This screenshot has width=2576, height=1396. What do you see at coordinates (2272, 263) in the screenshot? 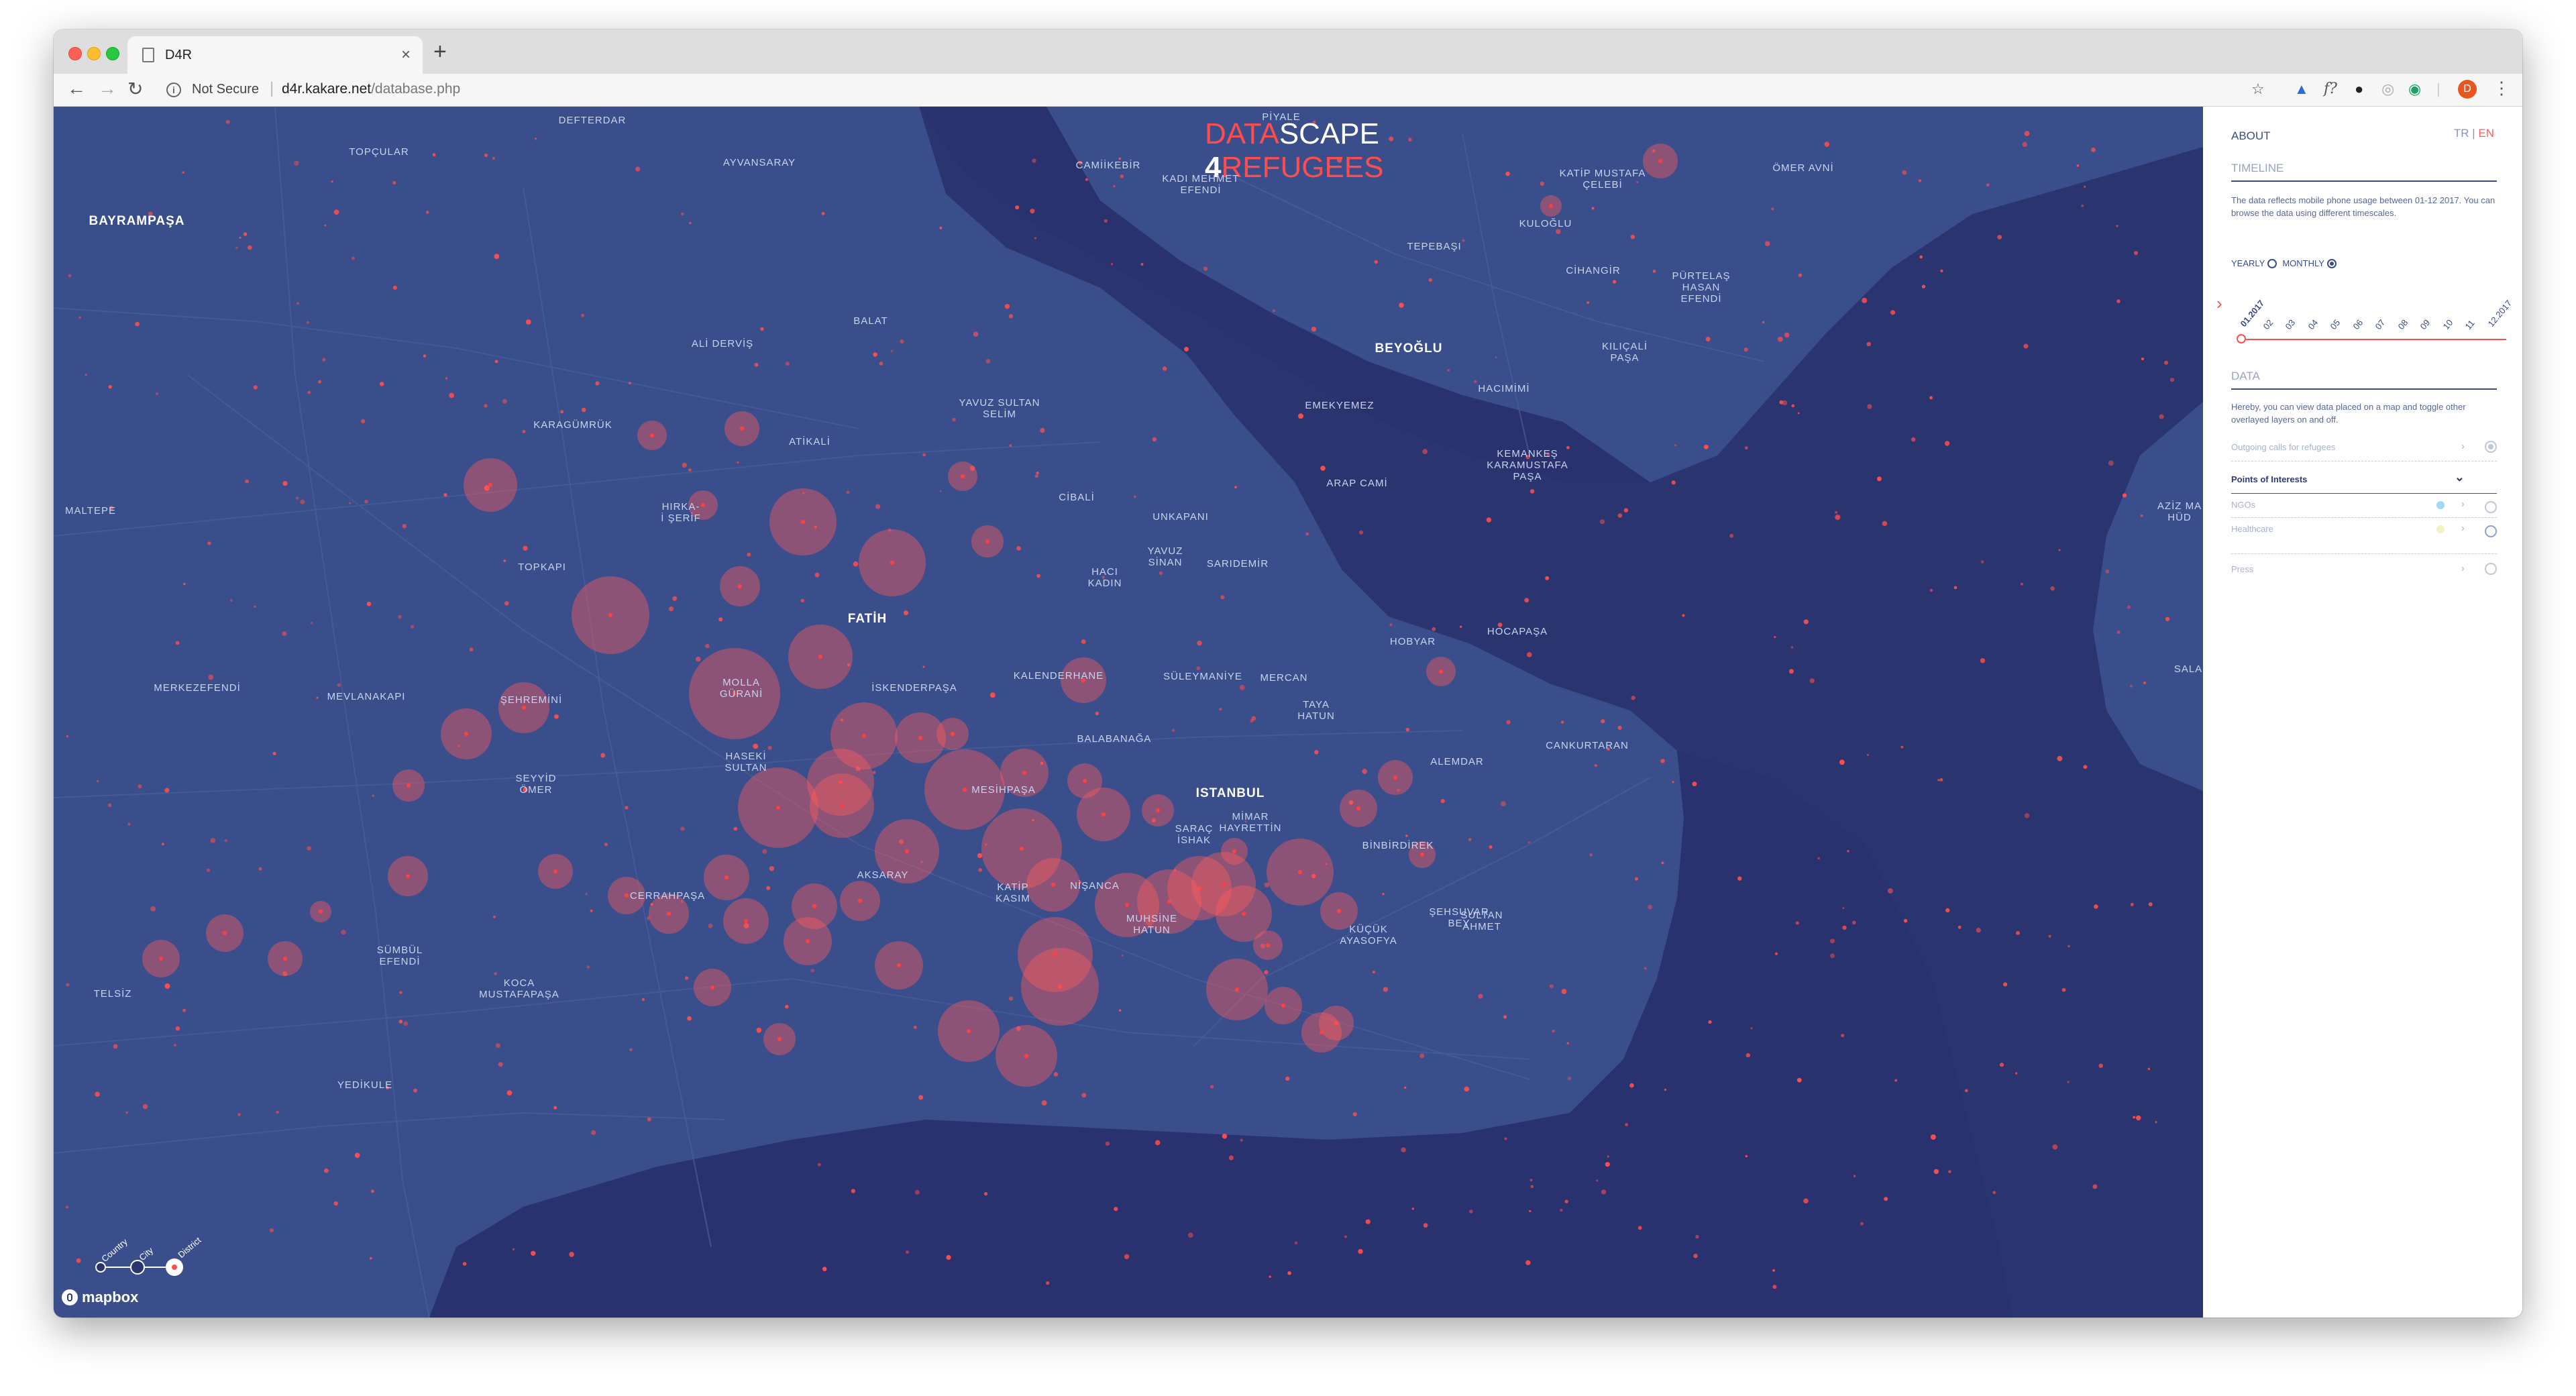
I see `yearly-radio` at bounding box center [2272, 263].